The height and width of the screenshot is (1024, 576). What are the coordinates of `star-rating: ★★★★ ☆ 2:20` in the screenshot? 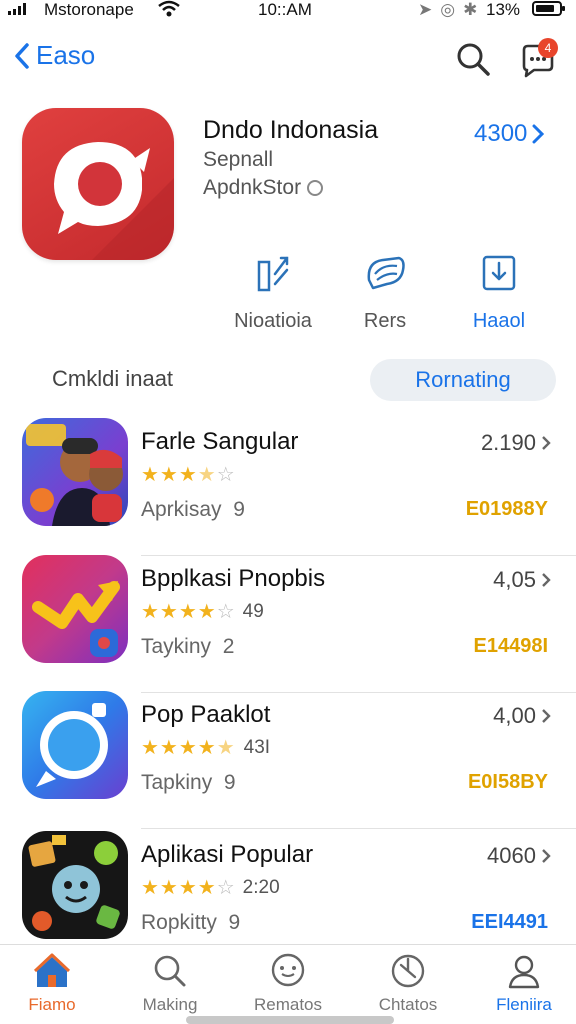 It's located at (210, 888).